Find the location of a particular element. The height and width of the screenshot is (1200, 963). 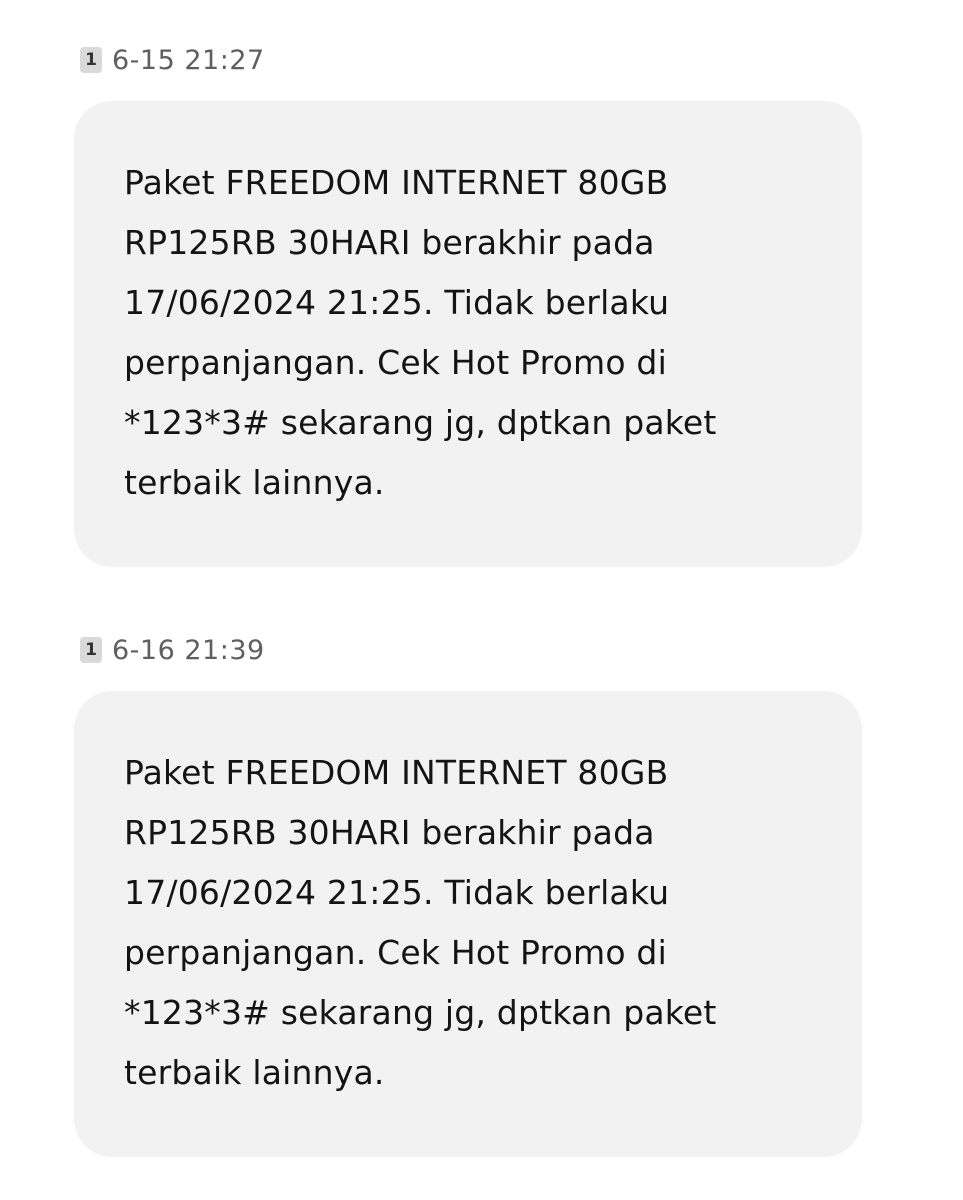

message-timestamp: 6-16 21:39 is located at coordinates (188, 650).